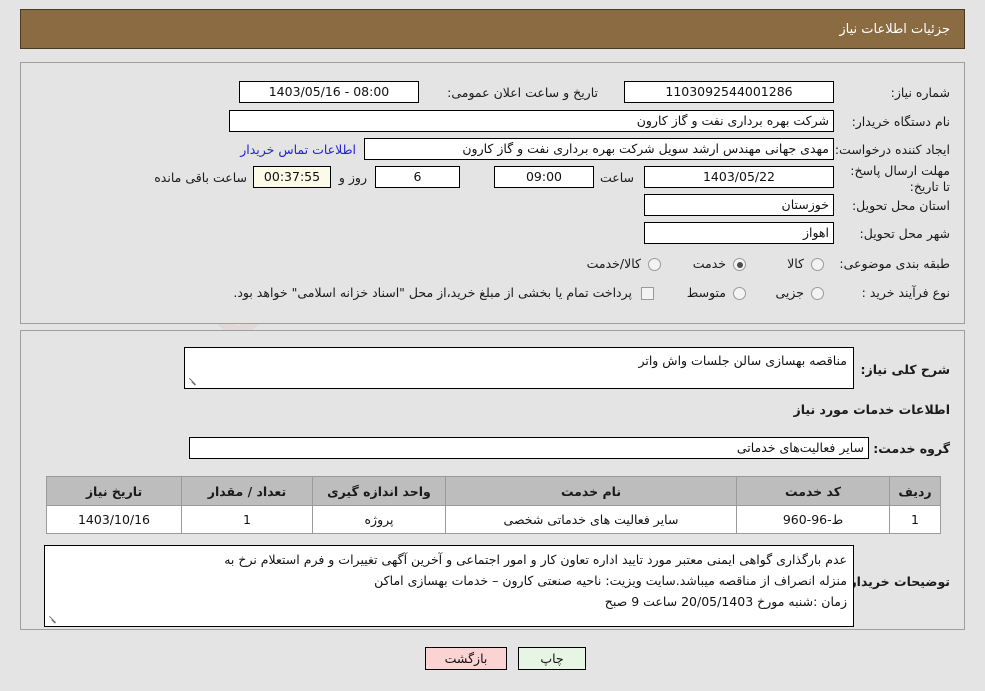 The height and width of the screenshot is (691, 985). What do you see at coordinates (292, 177) in the screenshot?
I see `time-remaining-value: 00:37:55` at bounding box center [292, 177].